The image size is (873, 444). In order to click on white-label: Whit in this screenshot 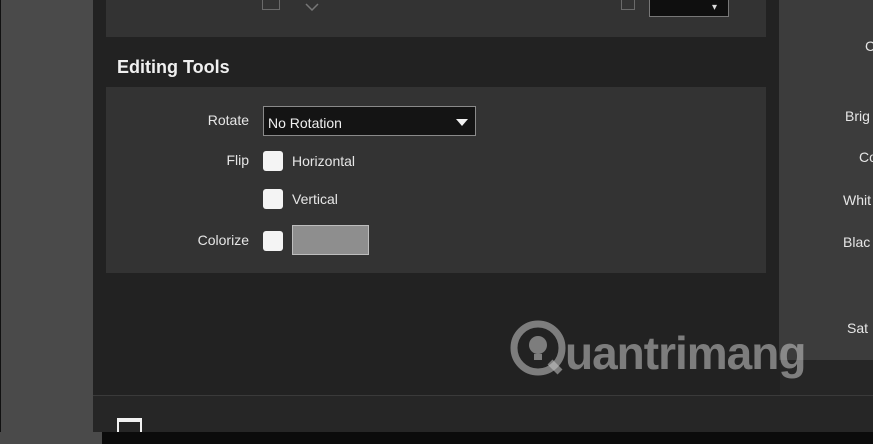, I will do `click(857, 200)`.